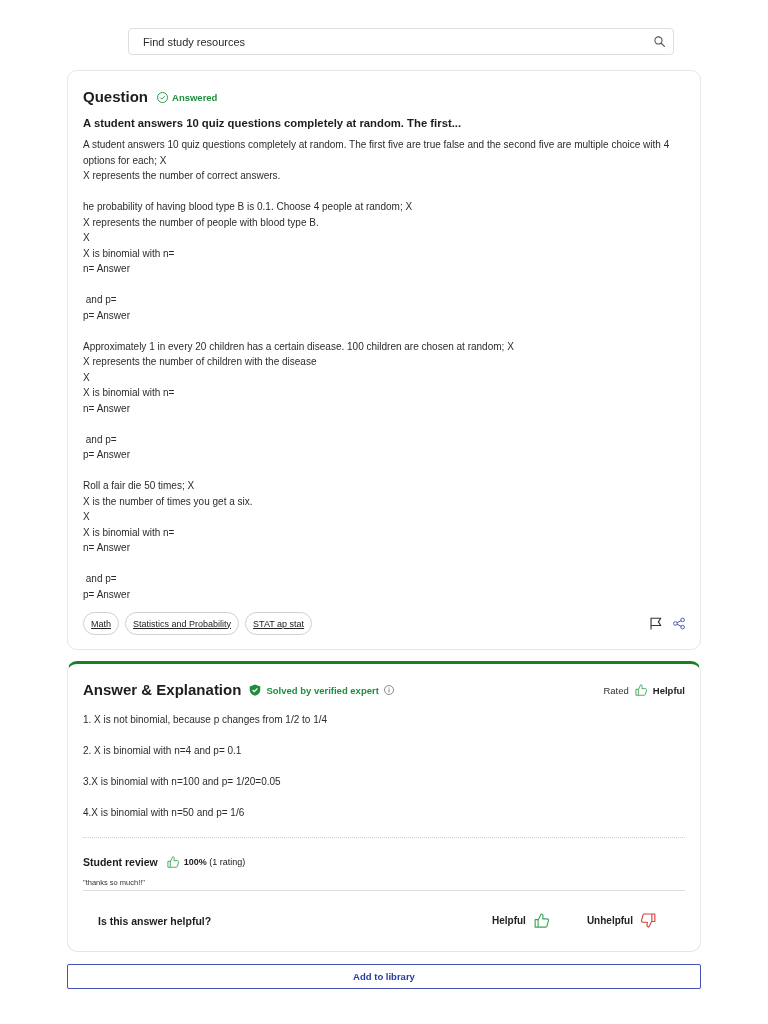  What do you see at coordinates (164, 813) in the screenshot?
I see `answer-text: 4.X is binomial with n=50 and p= 1/6` at bounding box center [164, 813].